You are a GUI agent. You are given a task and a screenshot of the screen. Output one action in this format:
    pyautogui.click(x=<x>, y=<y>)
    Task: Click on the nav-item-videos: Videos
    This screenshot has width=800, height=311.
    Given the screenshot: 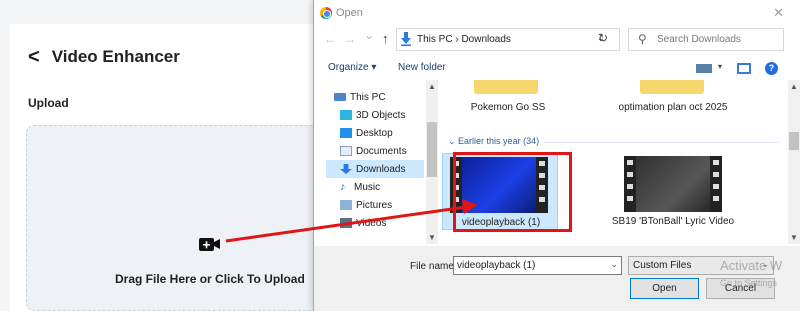 What is the action you would take?
    pyautogui.click(x=363, y=223)
    